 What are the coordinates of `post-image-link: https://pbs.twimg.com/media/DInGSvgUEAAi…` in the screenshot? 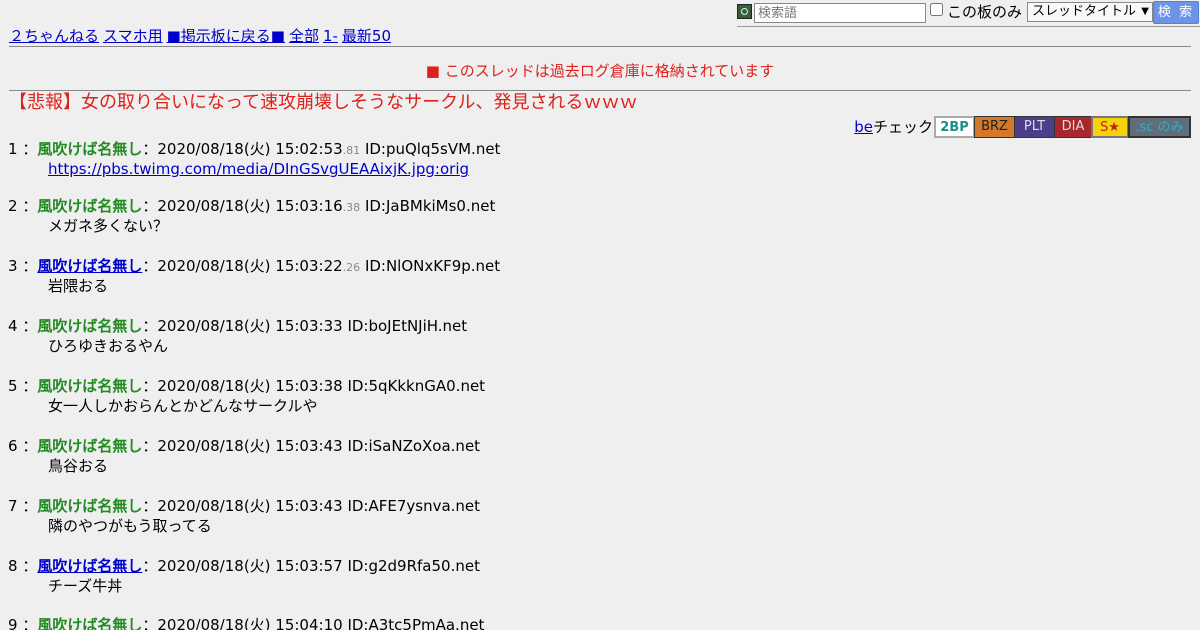 It's located at (258, 169).